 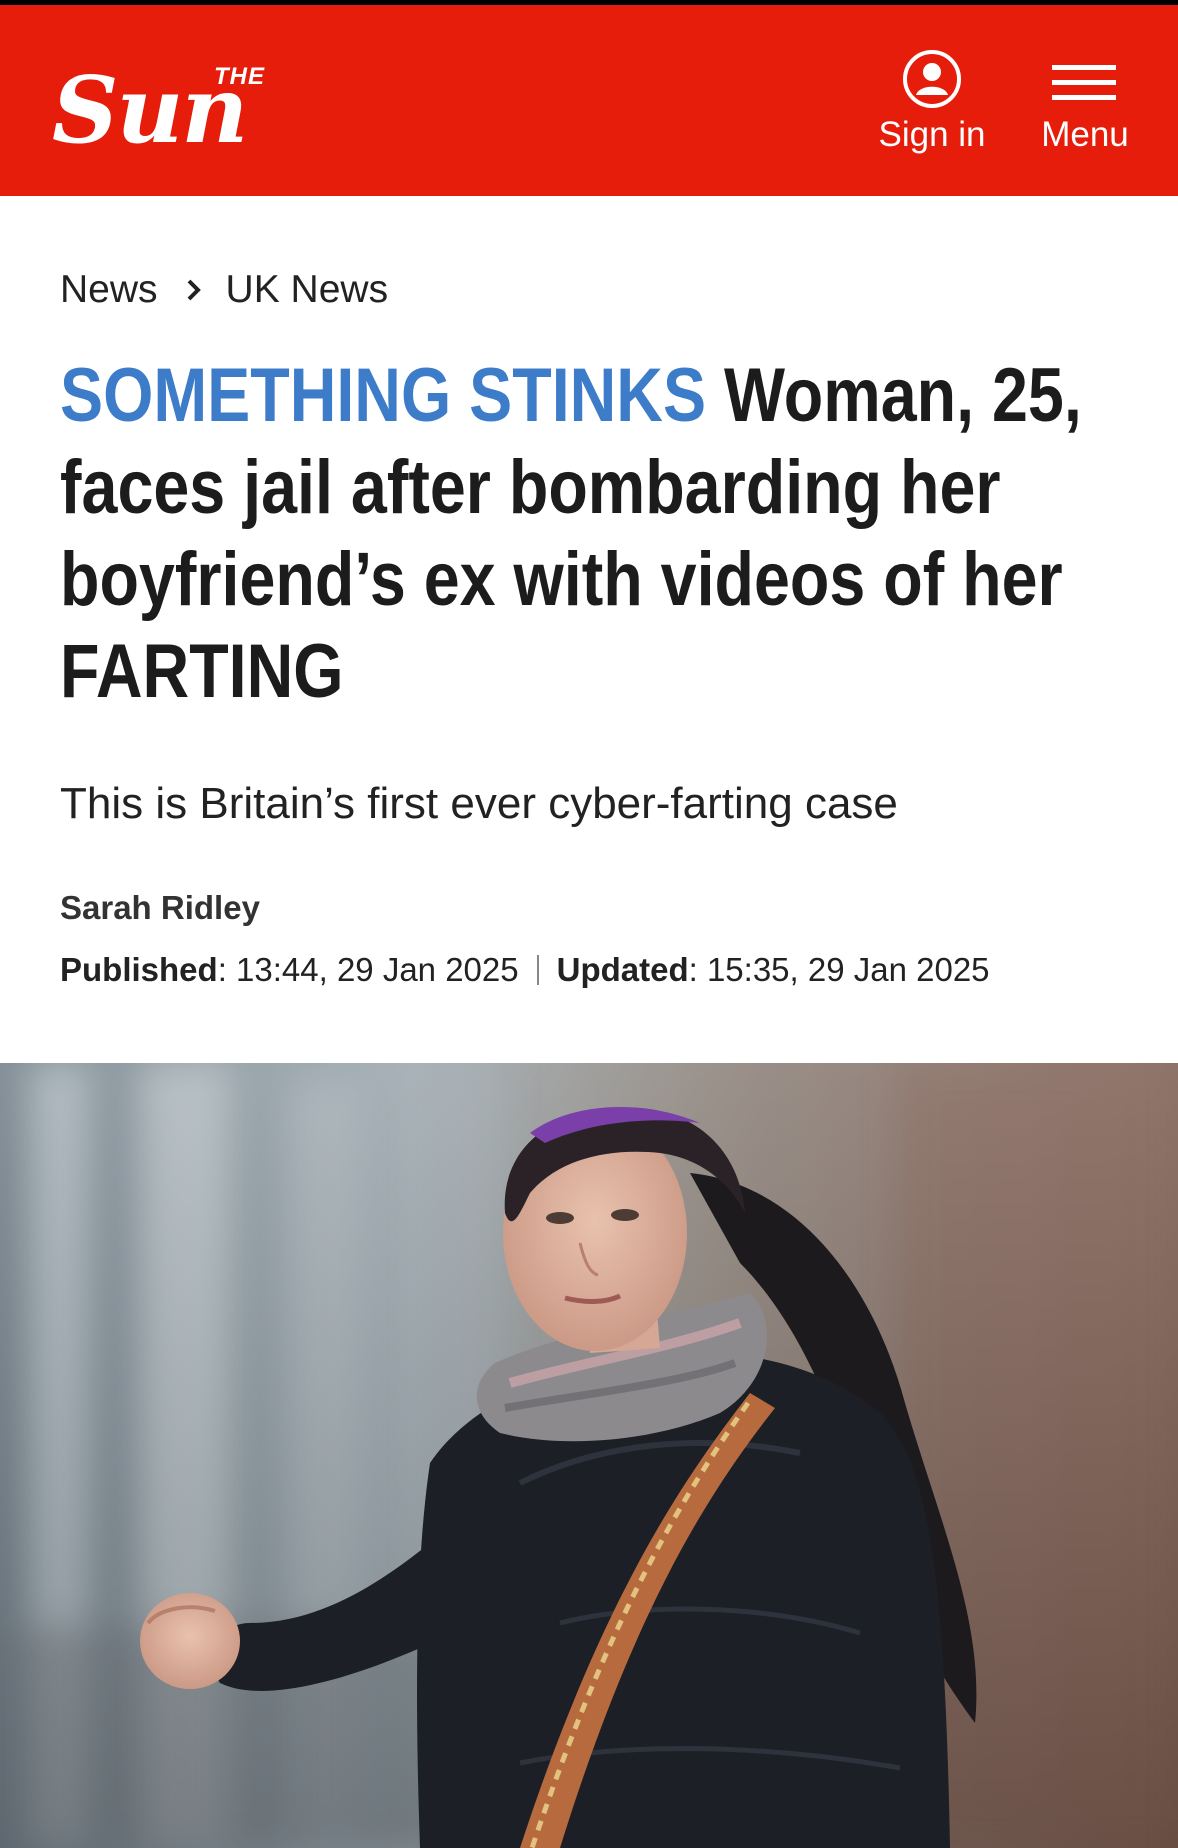 I want to click on menu-button: Menu, so click(x=1085, y=107).